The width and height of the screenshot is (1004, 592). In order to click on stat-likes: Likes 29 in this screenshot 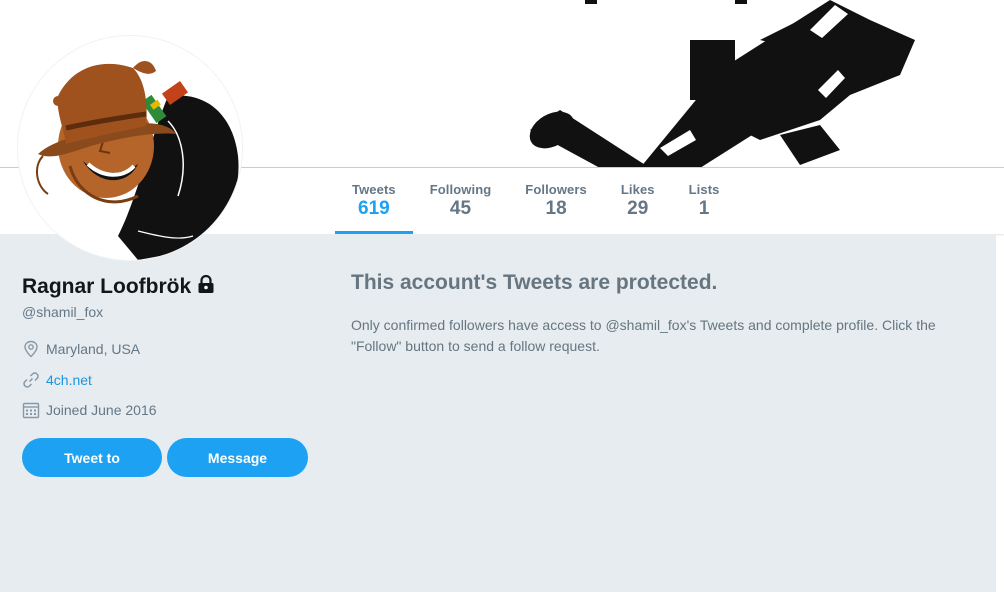, I will do `click(638, 201)`.